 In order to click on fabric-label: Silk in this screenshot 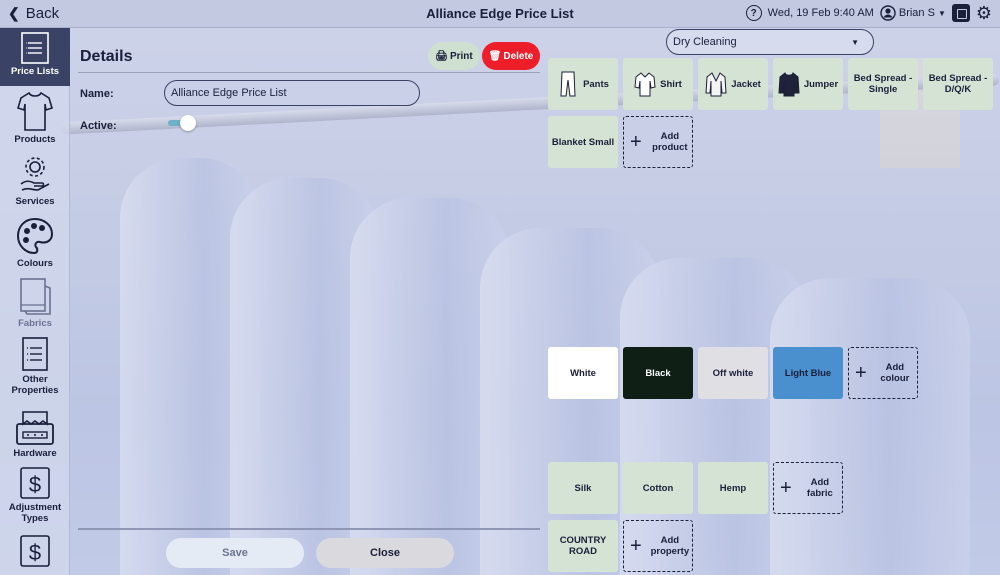, I will do `click(583, 488)`.